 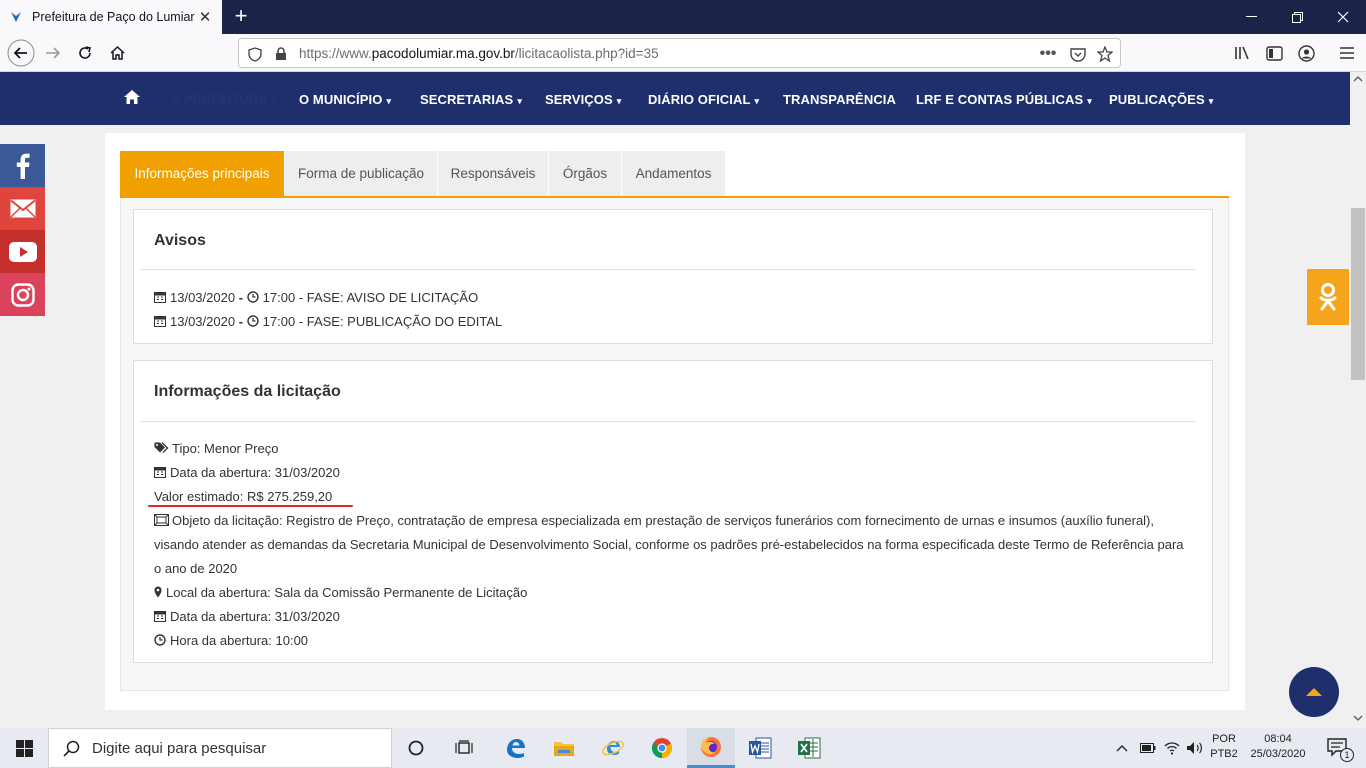 What do you see at coordinates (683, 17) in the screenshot?
I see `browser-tab-strip: Prefeitura de Paço do Lumiar ✕ +` at bounding box center [683, 17].